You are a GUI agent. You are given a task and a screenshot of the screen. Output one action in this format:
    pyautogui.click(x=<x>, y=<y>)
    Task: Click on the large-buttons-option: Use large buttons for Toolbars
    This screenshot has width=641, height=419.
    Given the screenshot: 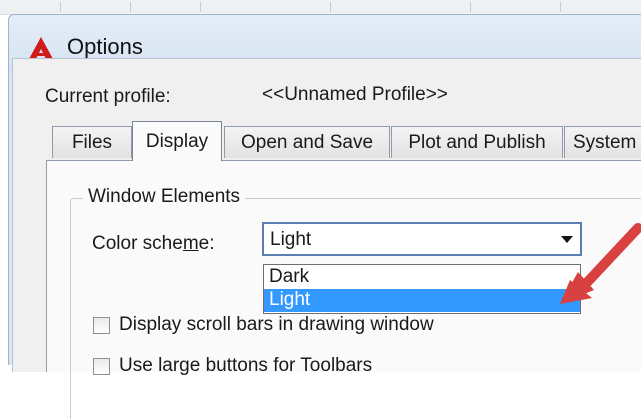 What is the action you would take?
    pyautogui.click(x=232, y=366)
    